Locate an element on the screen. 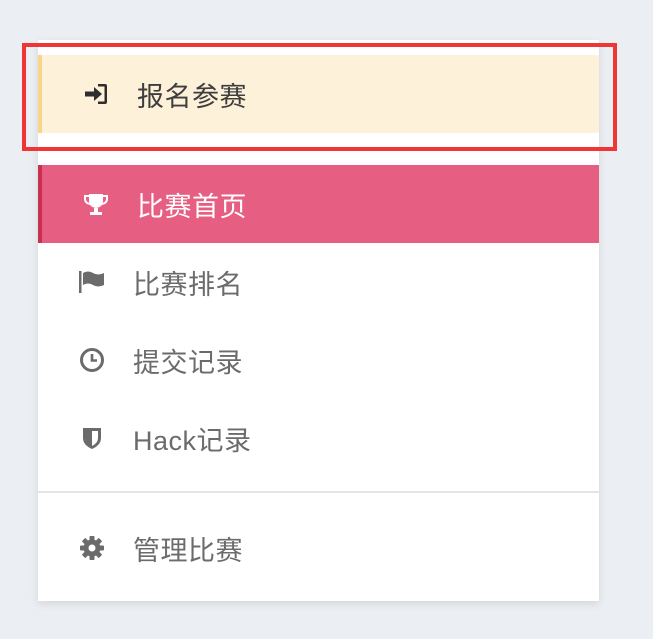 The height and width of the screenshot is (639, 653). clock-icon is located at coordinates (92, 360).